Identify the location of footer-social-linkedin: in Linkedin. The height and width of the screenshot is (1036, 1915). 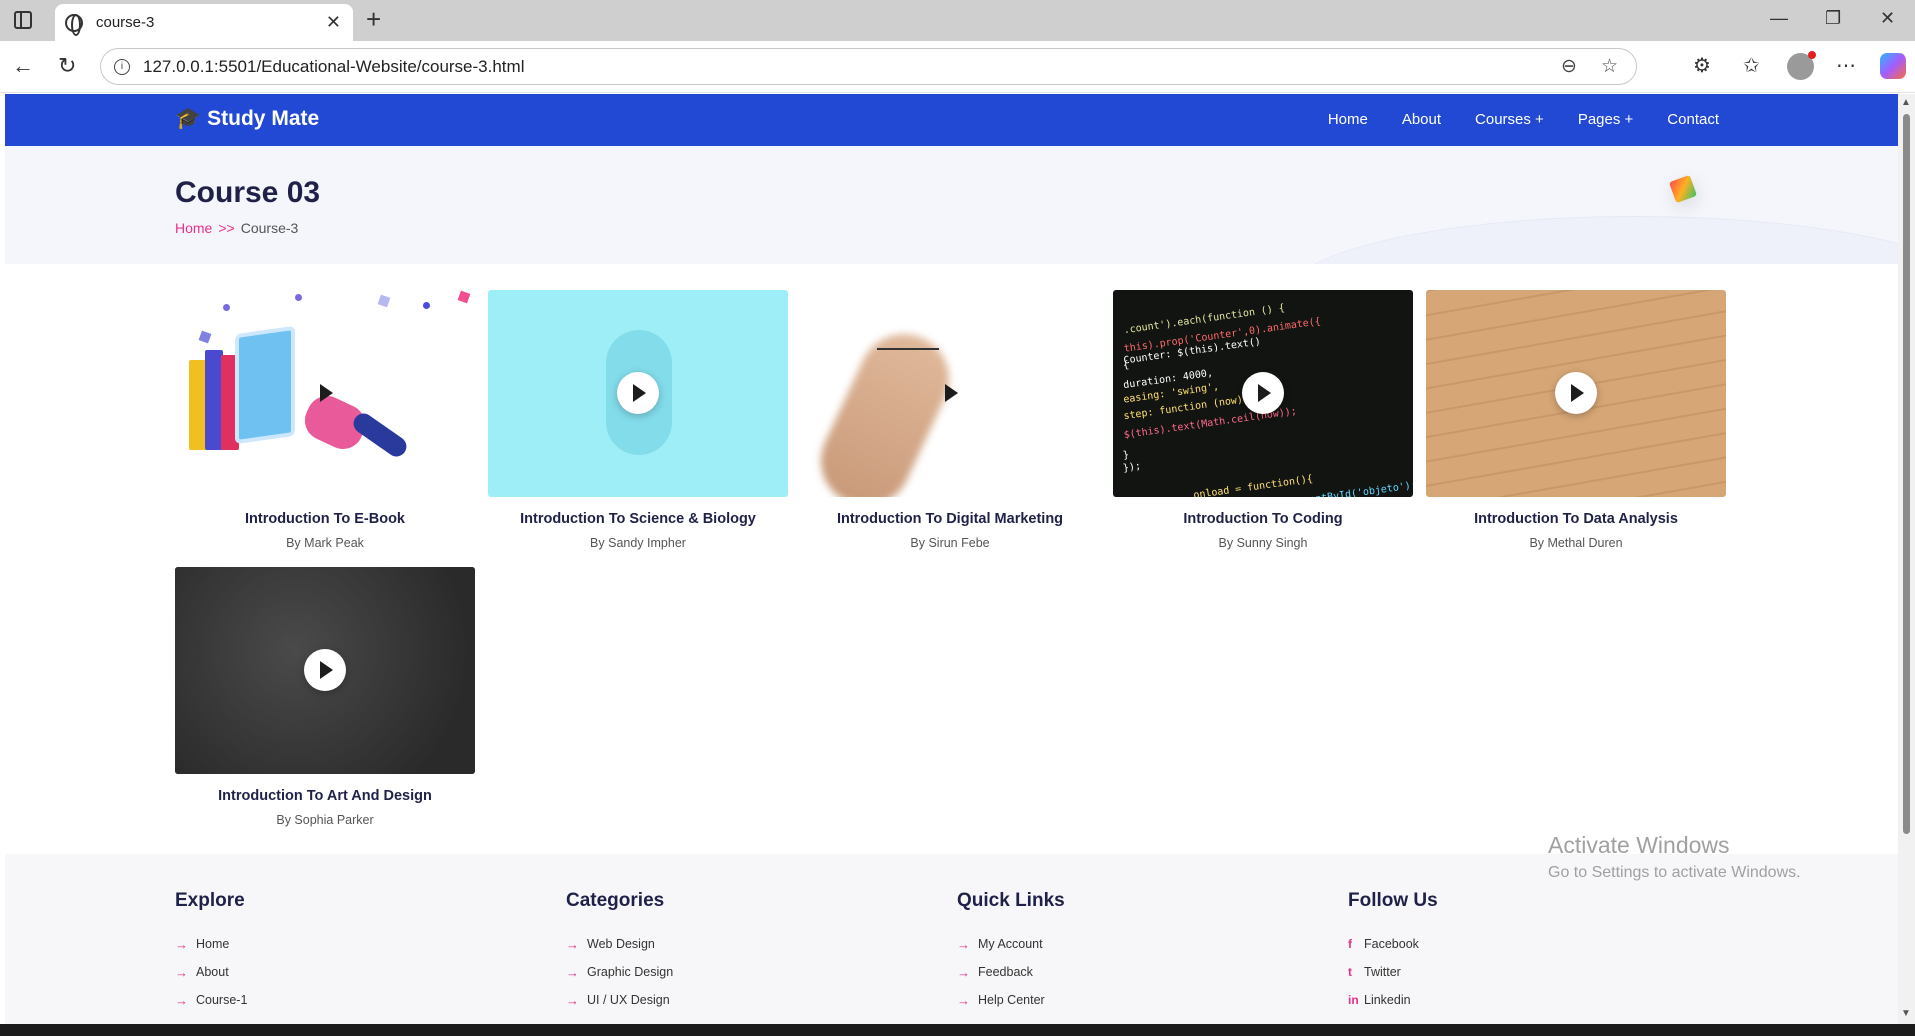
(1393, 1000).